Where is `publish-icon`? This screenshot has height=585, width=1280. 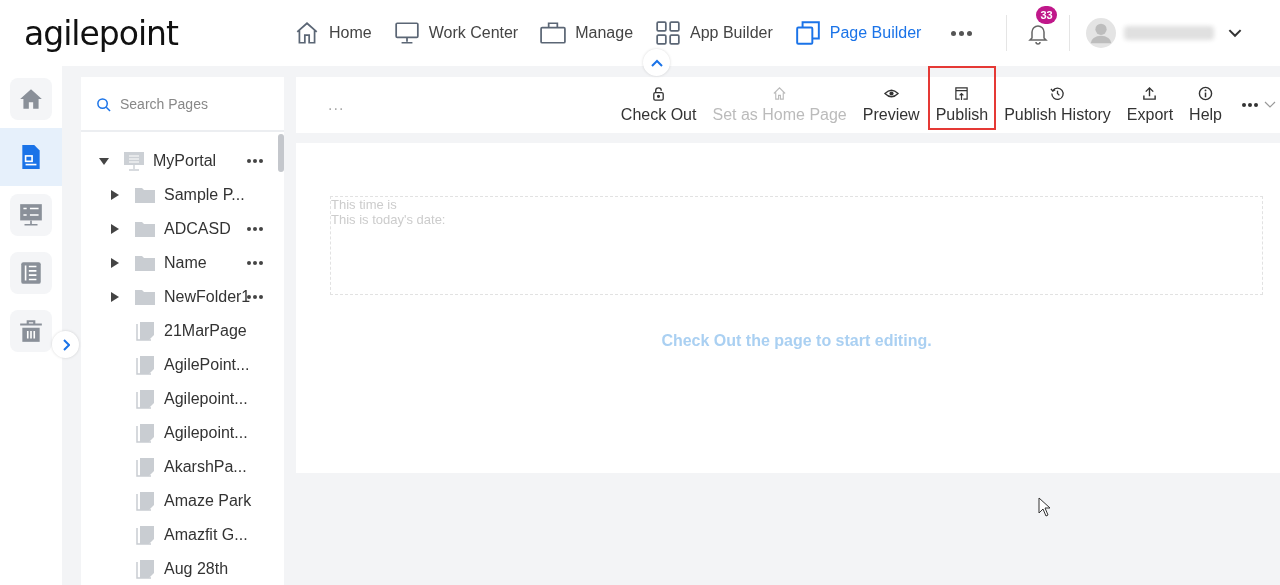
publish-icon is located at coordinates (962, 93).